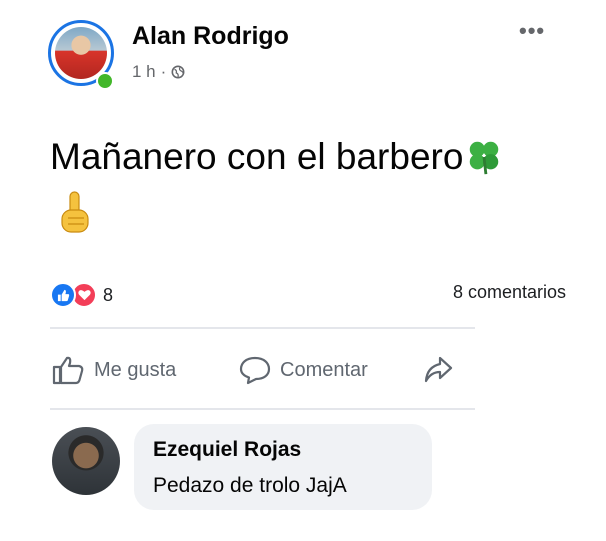 The height and width of the screenshot is (541, 606). Describe the element at coordinates (210, 36) in the screenshot. I see `post-author-name: Alan Rodrigo` at that location.